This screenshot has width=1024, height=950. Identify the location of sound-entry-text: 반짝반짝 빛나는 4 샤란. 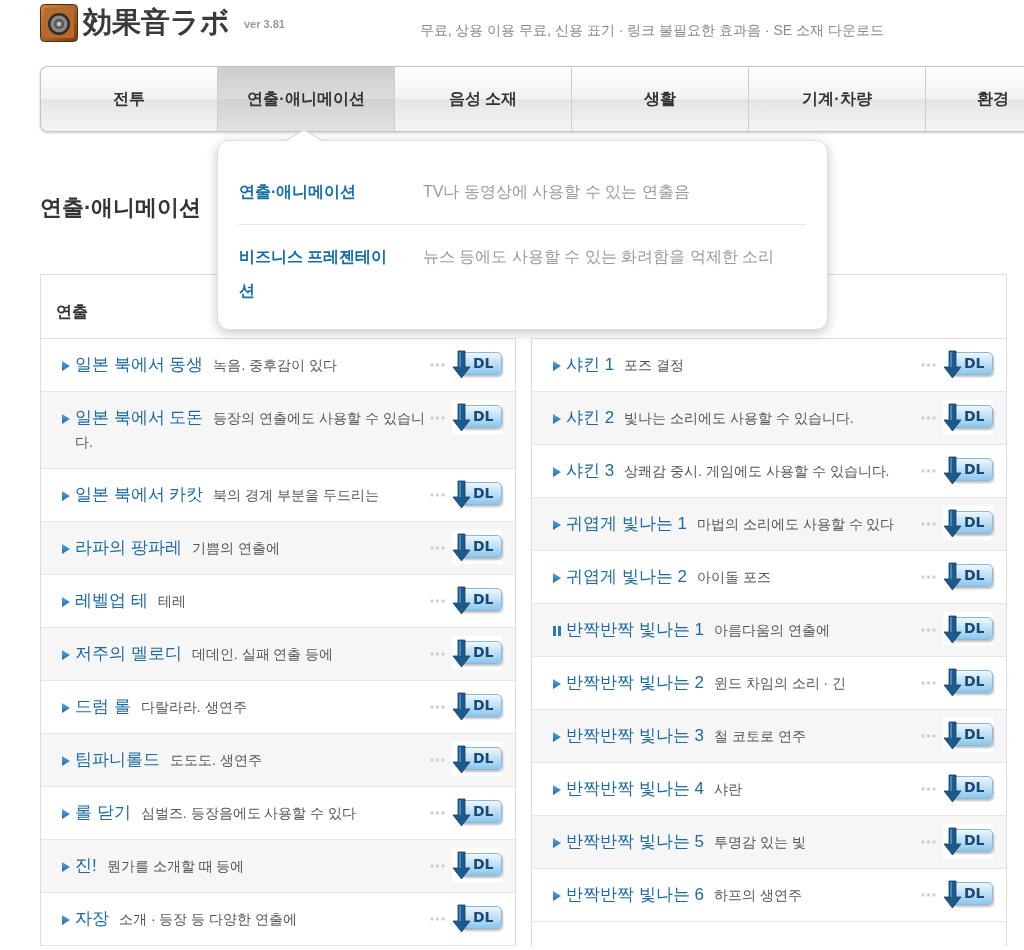
(654, 789).